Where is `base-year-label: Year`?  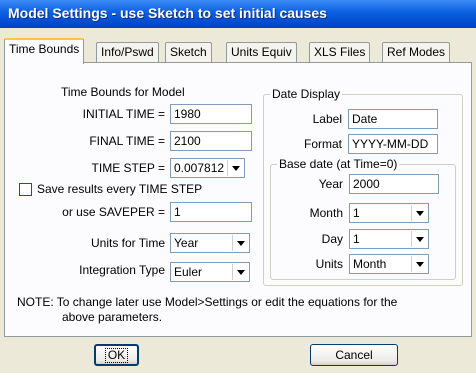 base-year-label: Year is located at coordinates (330, 184).